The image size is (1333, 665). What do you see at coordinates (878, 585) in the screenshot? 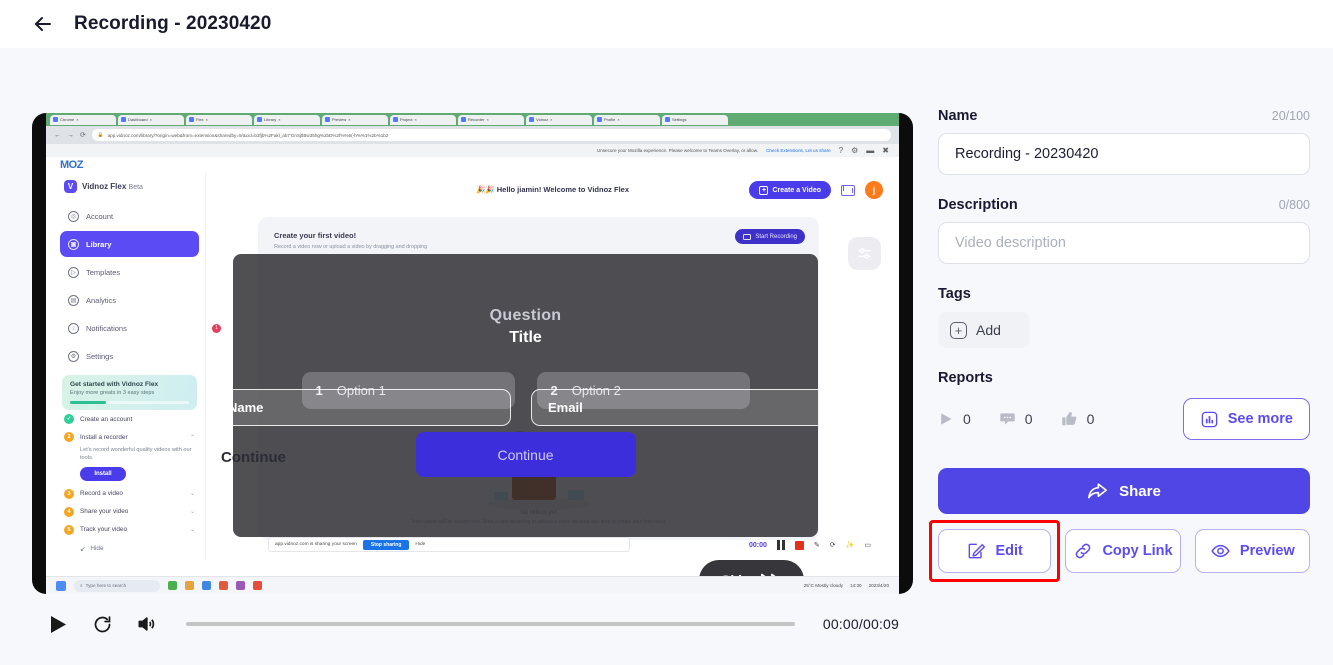
I see `clock-date: 2023/4/20` at bounding box center [878, 585].